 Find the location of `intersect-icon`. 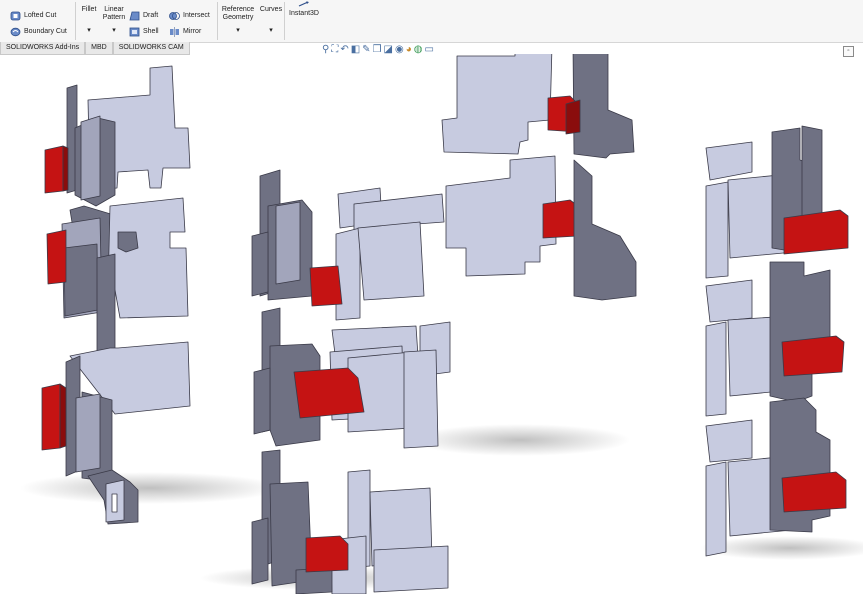

intersect-icon is located at coordinates (174, 16).